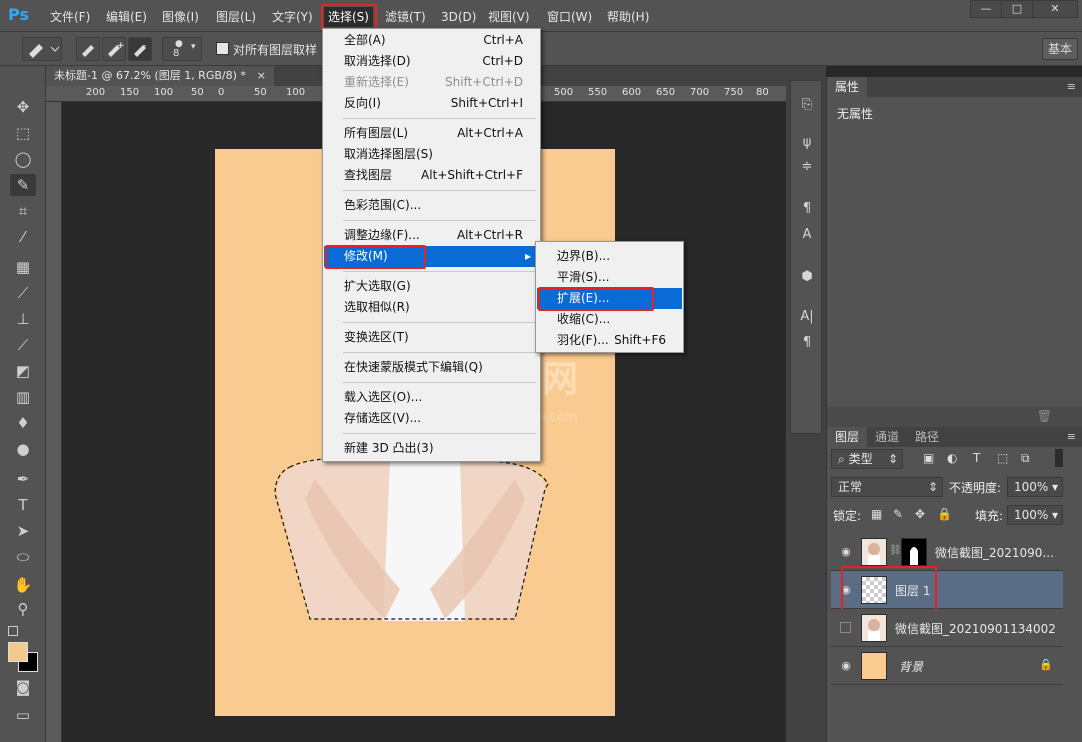  I want to click on trash-icon: 🗑, so click(1044, 416).